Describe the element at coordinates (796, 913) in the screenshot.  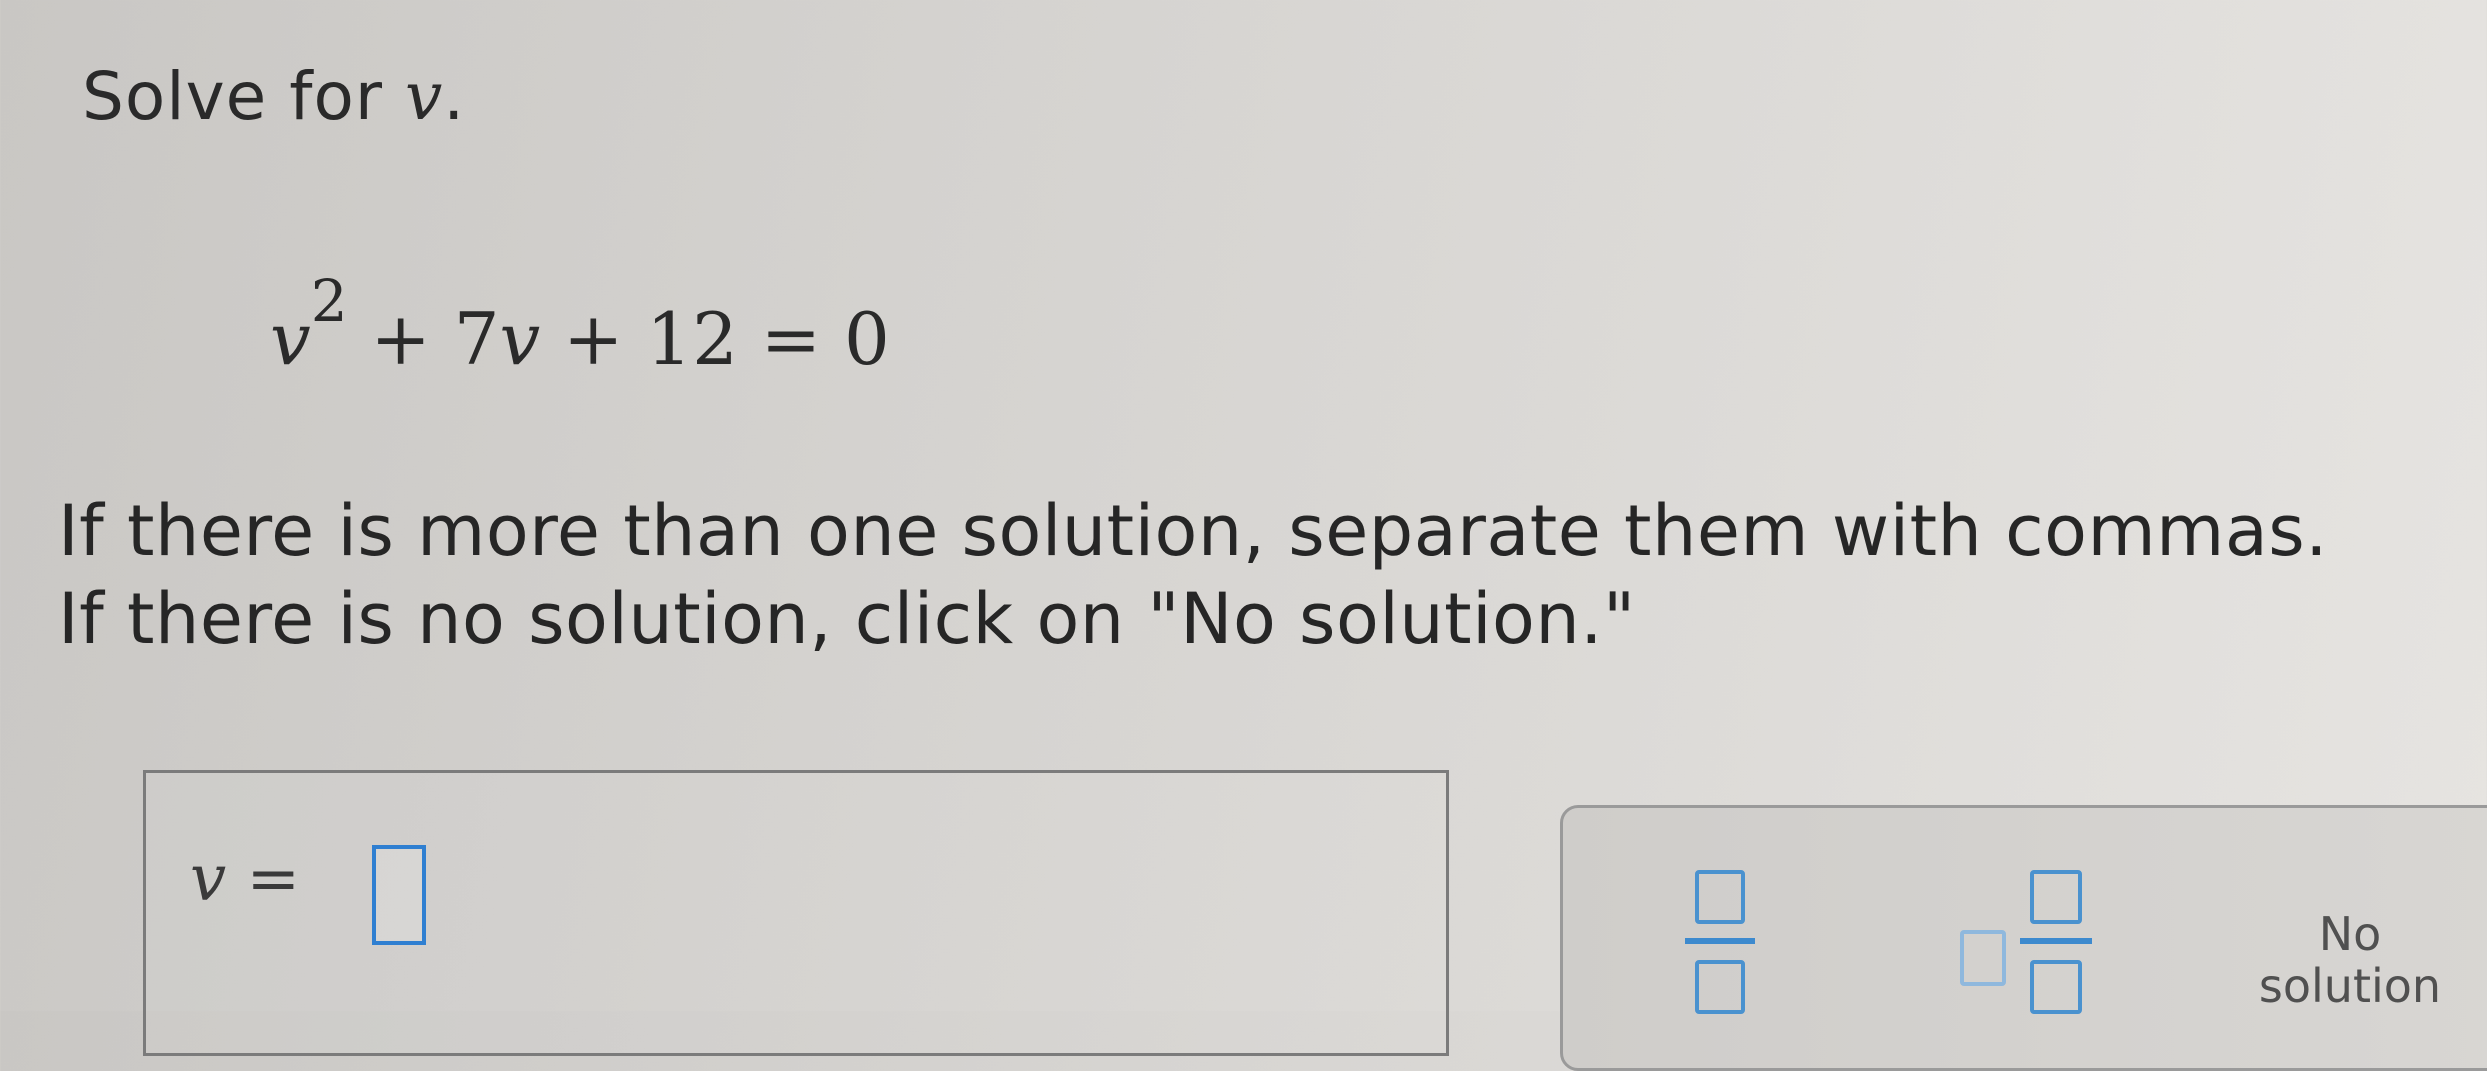
I see `answer-panel` at that location.